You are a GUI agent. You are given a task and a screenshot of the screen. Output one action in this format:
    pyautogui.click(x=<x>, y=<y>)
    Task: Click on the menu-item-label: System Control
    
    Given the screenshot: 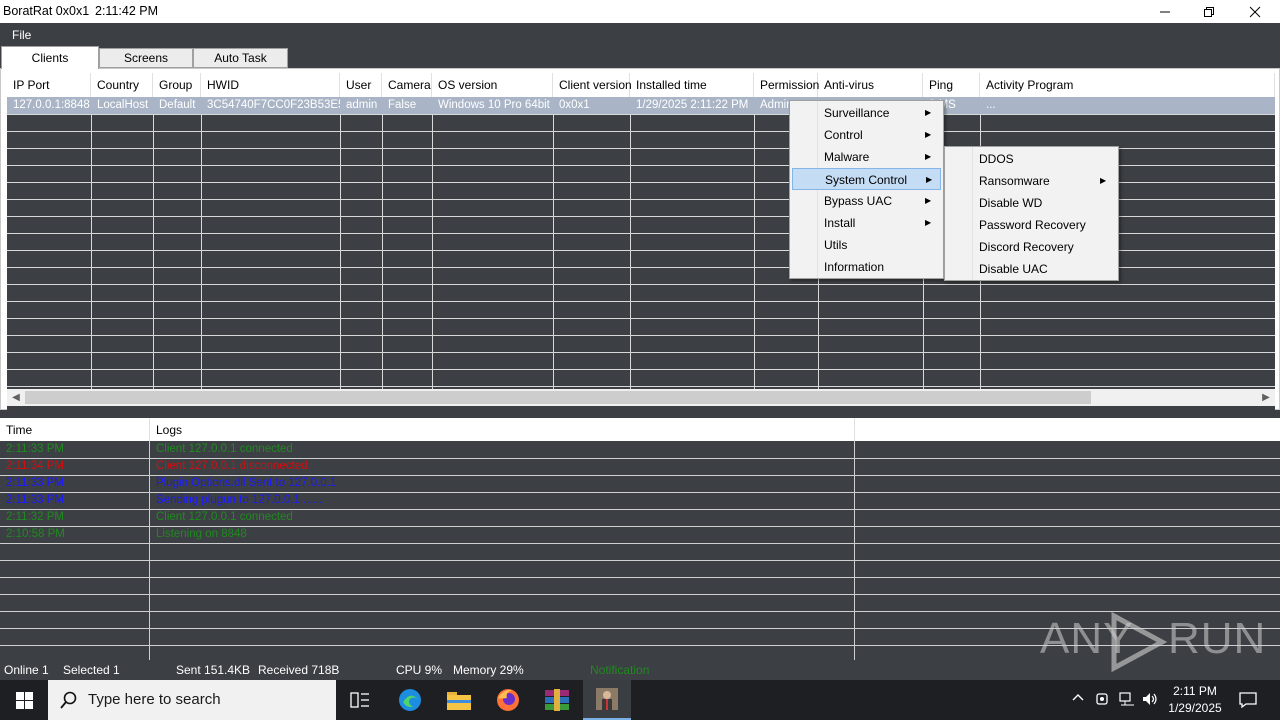 What is the action you would take?
    pyautogui.click(x=866, y=180)
    